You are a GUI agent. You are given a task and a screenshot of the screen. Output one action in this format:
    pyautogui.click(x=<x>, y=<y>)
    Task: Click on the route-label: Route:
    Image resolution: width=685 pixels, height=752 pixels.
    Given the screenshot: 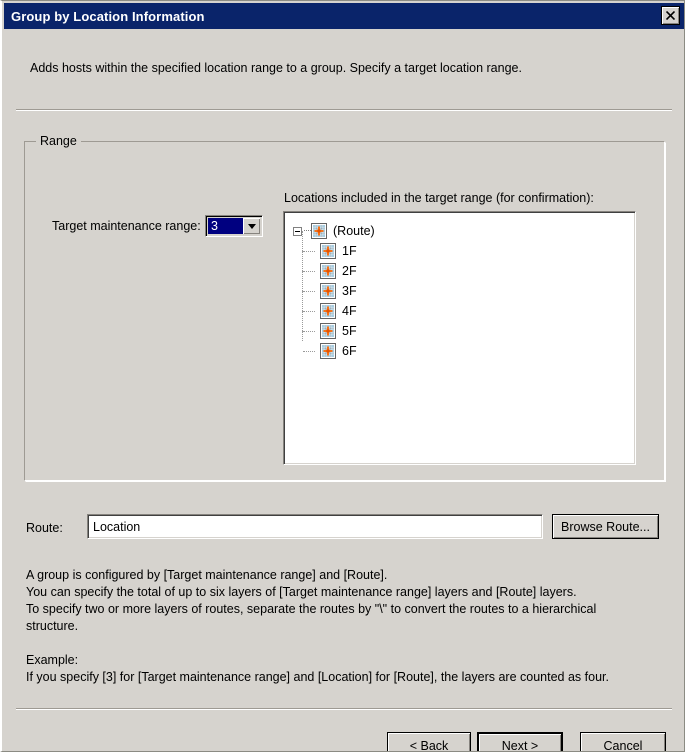 What is the action you would take?
    pyautogui.click(x=44, y=528)
    